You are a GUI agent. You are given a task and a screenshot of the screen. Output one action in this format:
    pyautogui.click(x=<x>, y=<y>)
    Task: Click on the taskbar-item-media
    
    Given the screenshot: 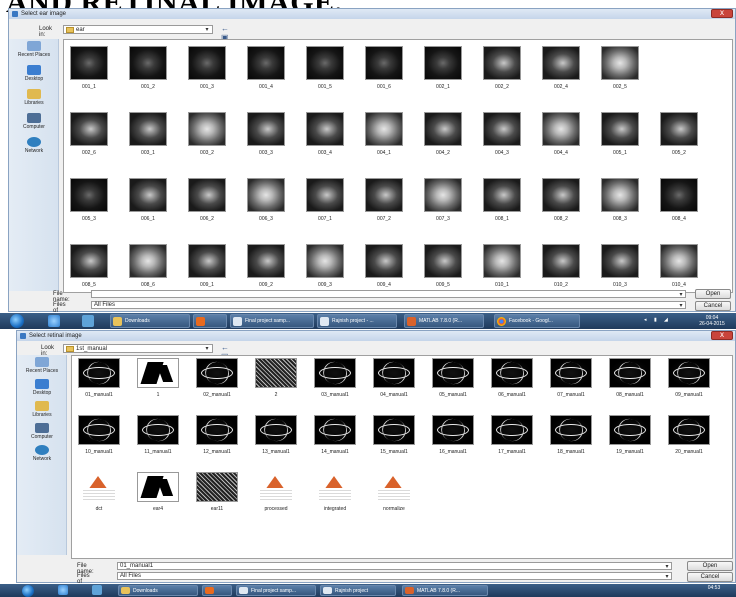 What is the action you would take?
    pyautogui.click(x=210, y=321)
    